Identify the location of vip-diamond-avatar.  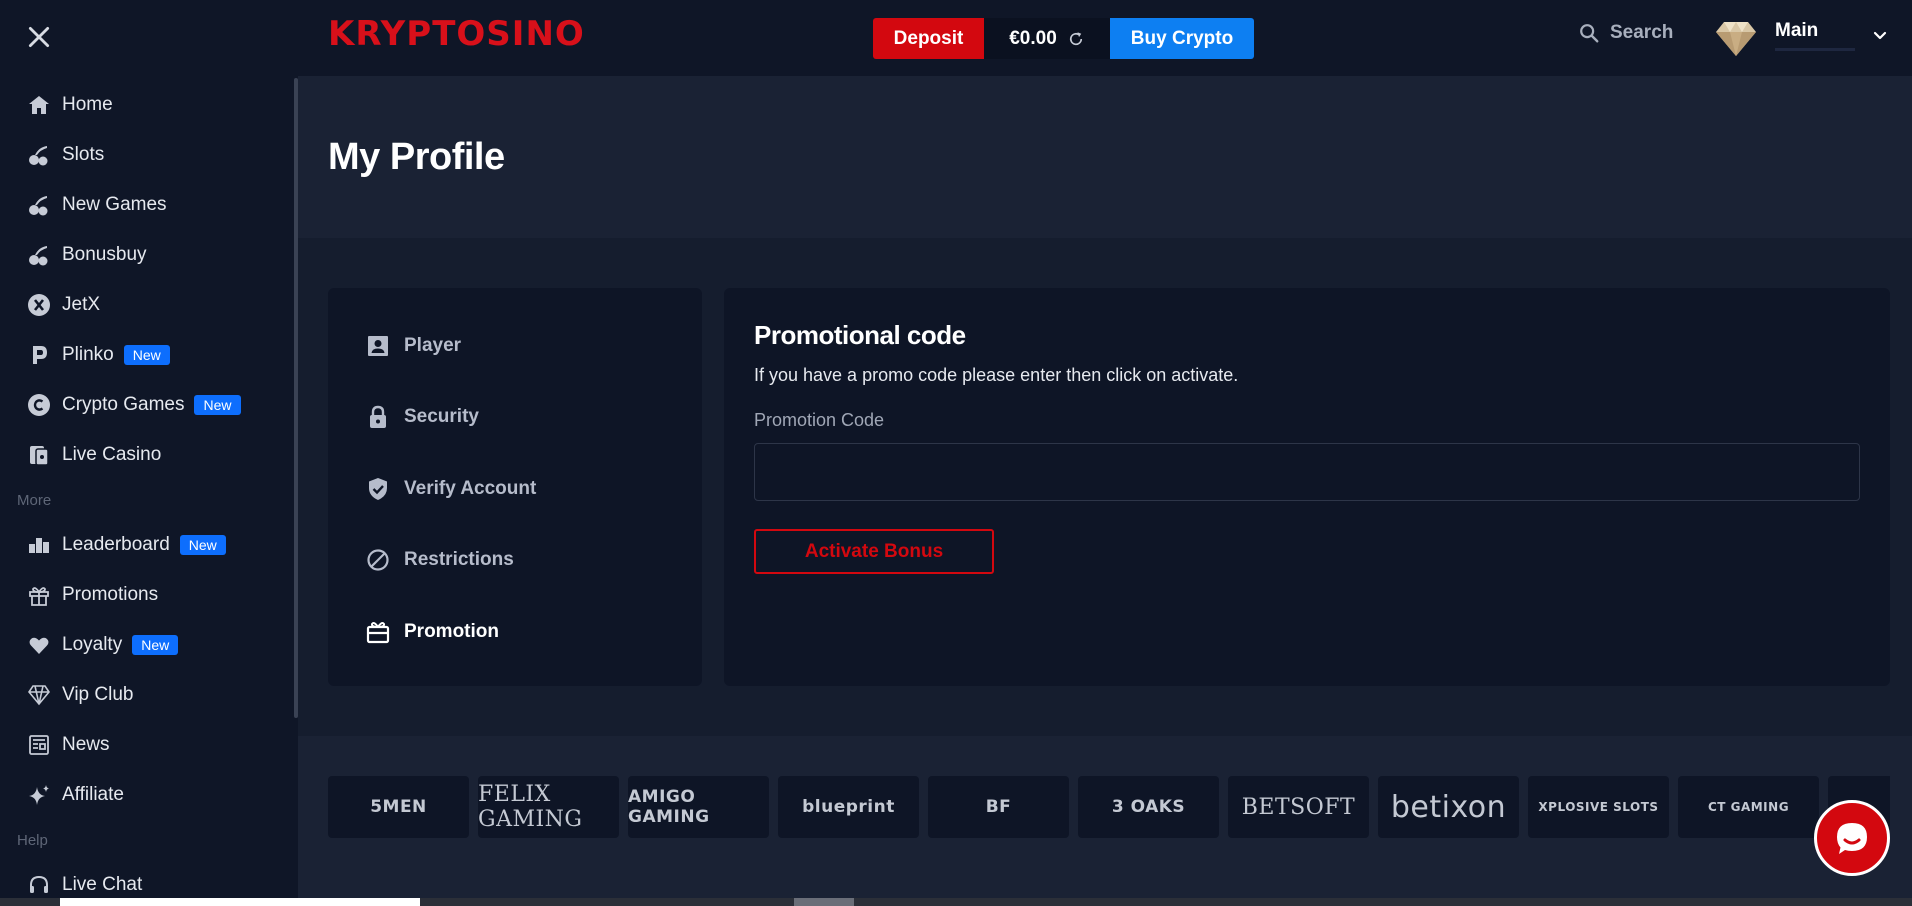
(1736, 38).